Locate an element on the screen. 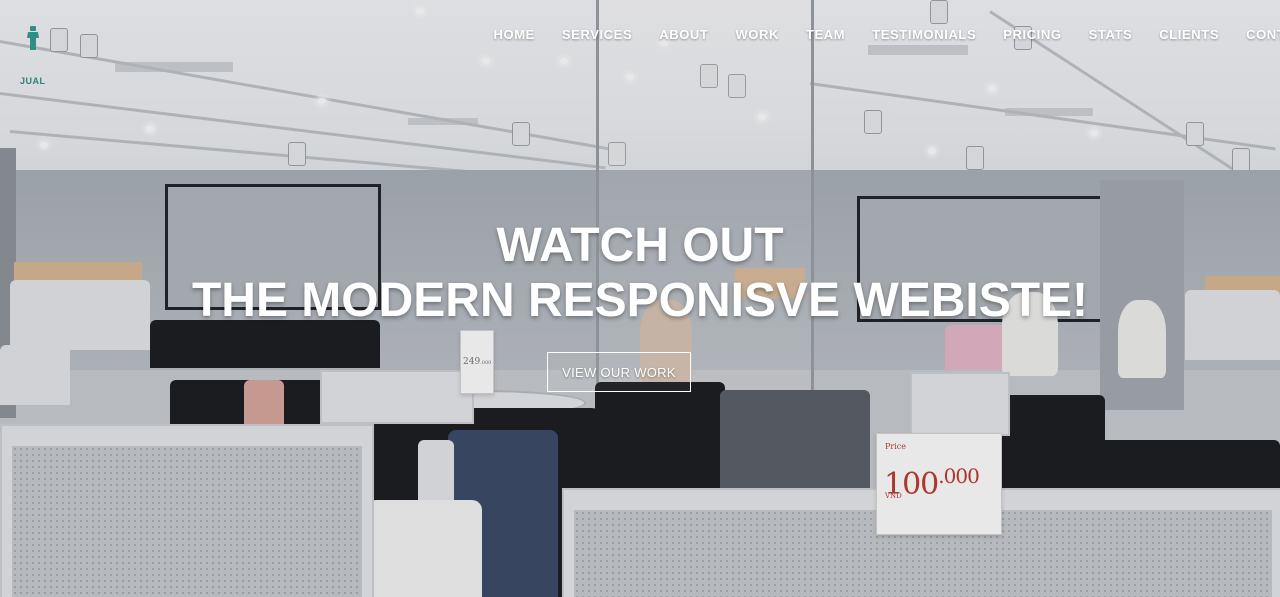 This screenshot has height=597, width=1280. nav-link-services: SERVICES is located at coordinates (596, 35).